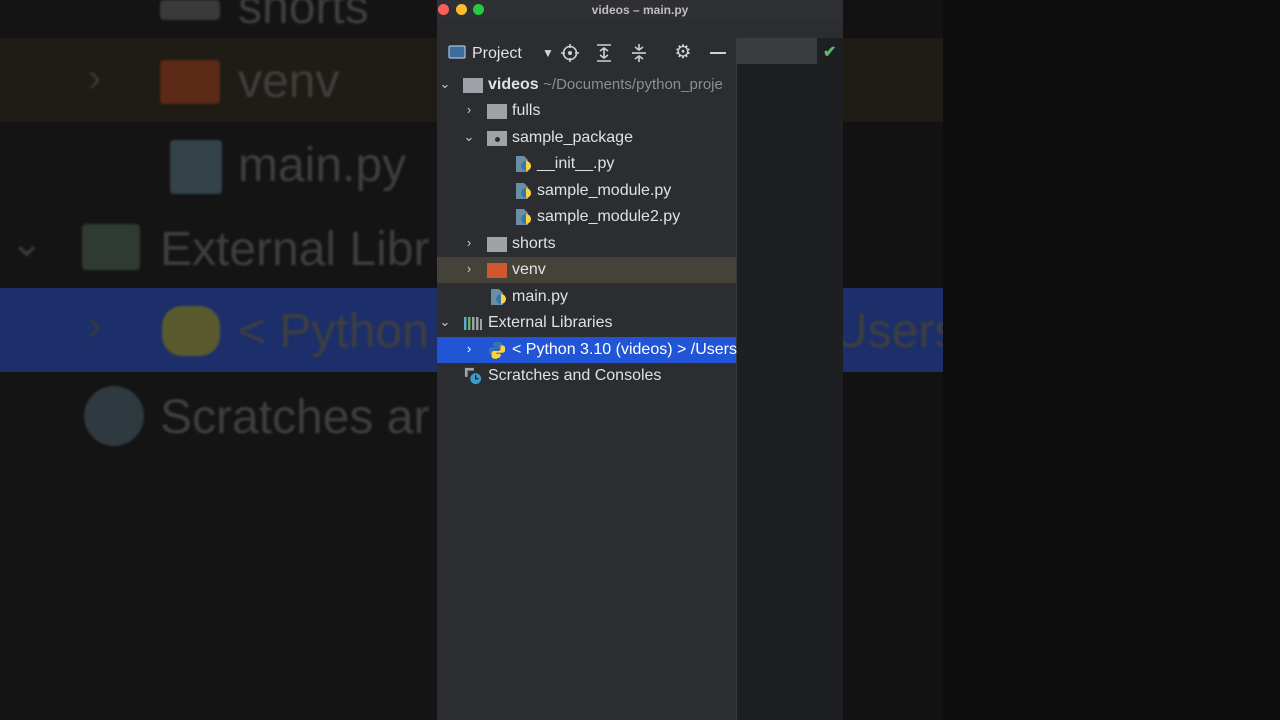  I want to click on bg-venv-folder-icon, so click(190, 82).